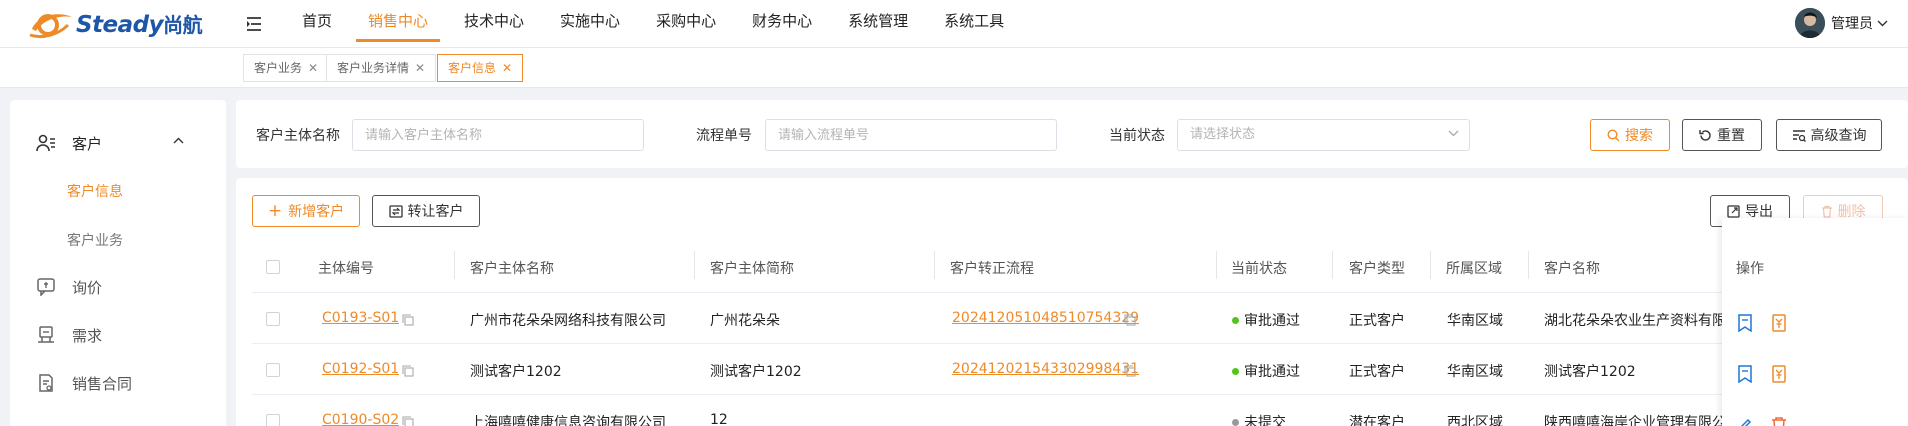  What do you see at coordinates (118, 191) in the screenshot?
I see `sidebar-item-customer-info: 客户信息` at bounding box center [118, 191].